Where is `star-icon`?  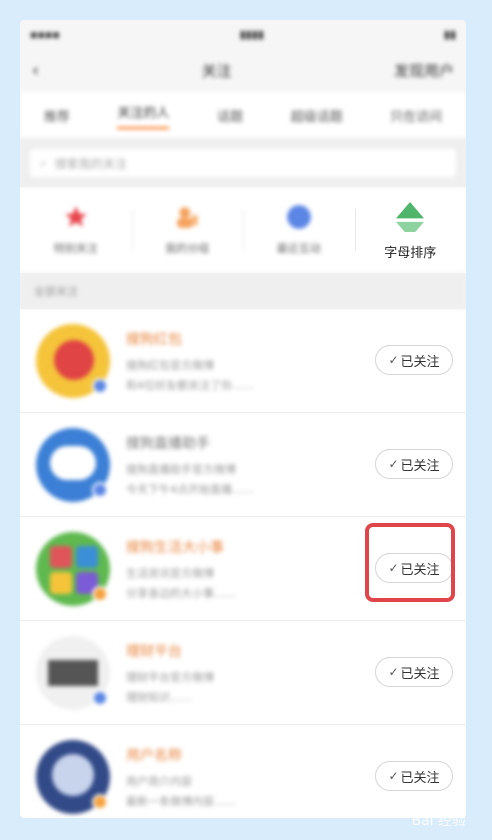
star-icon is located at coordinates (75, 216).